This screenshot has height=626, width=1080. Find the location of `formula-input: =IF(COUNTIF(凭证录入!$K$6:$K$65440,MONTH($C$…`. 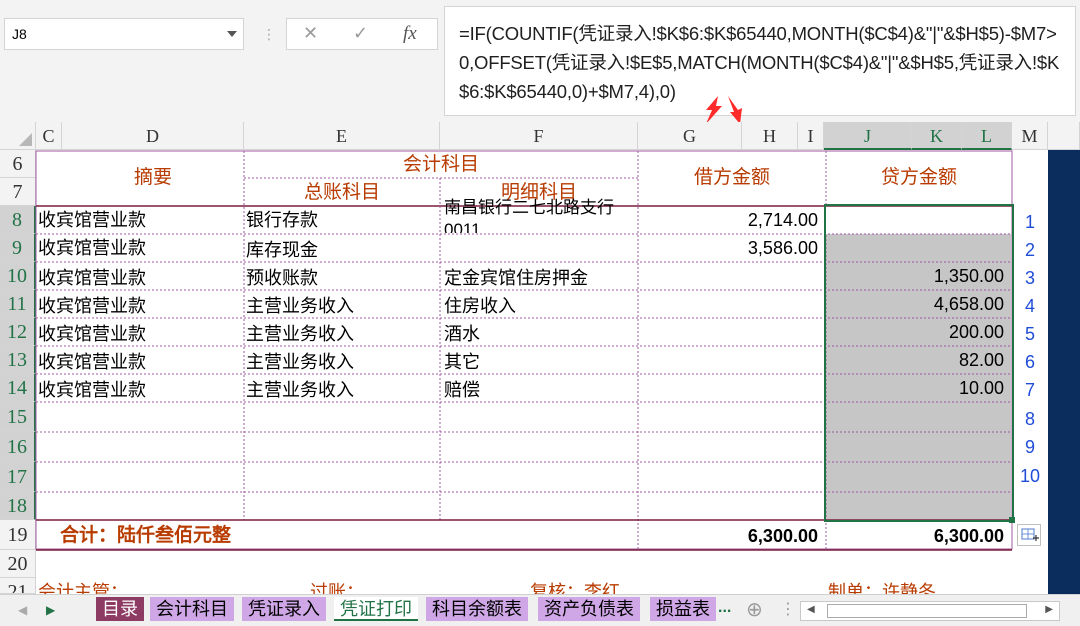

formula-input: =IF(COUNTIF(凭证录入!$K$6:$K$65440,MONTH($C$… is located at coordinates (760, 61).